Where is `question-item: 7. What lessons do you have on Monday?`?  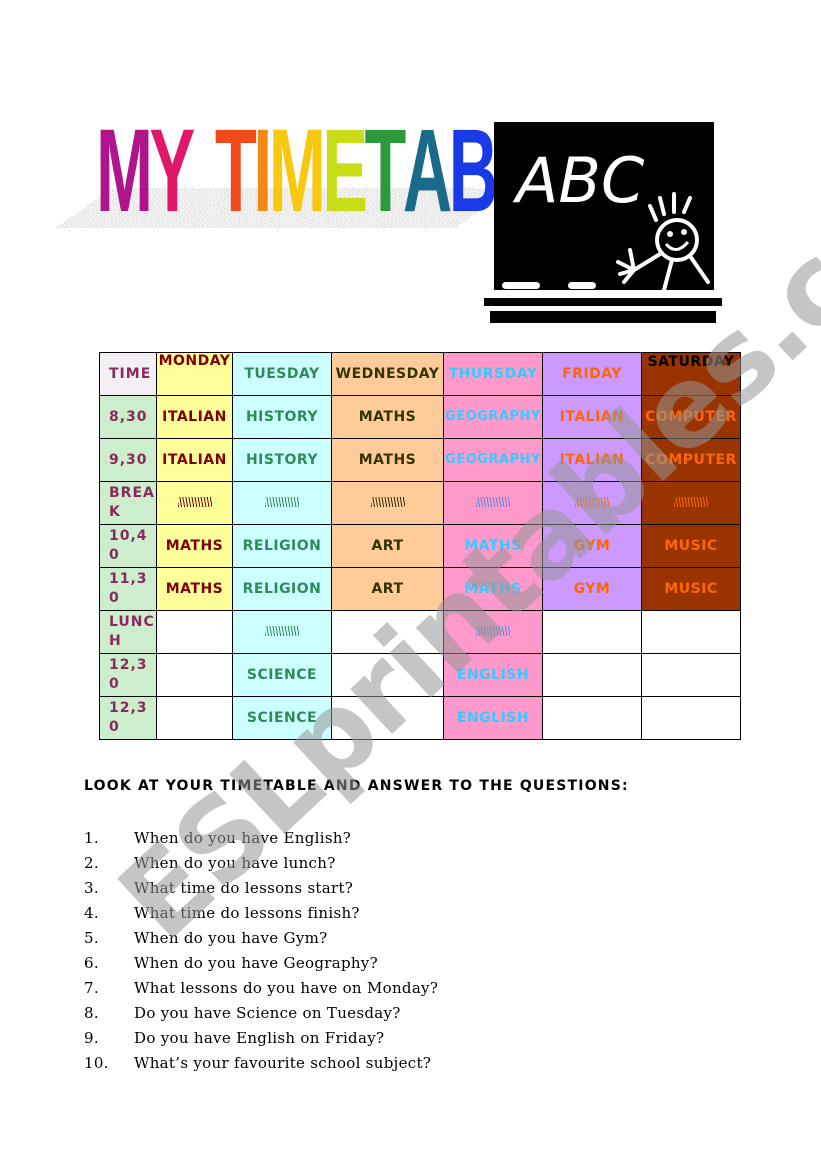
question-item: 7. What lessons do you have on Monday? is located at coordinates (261, 991).